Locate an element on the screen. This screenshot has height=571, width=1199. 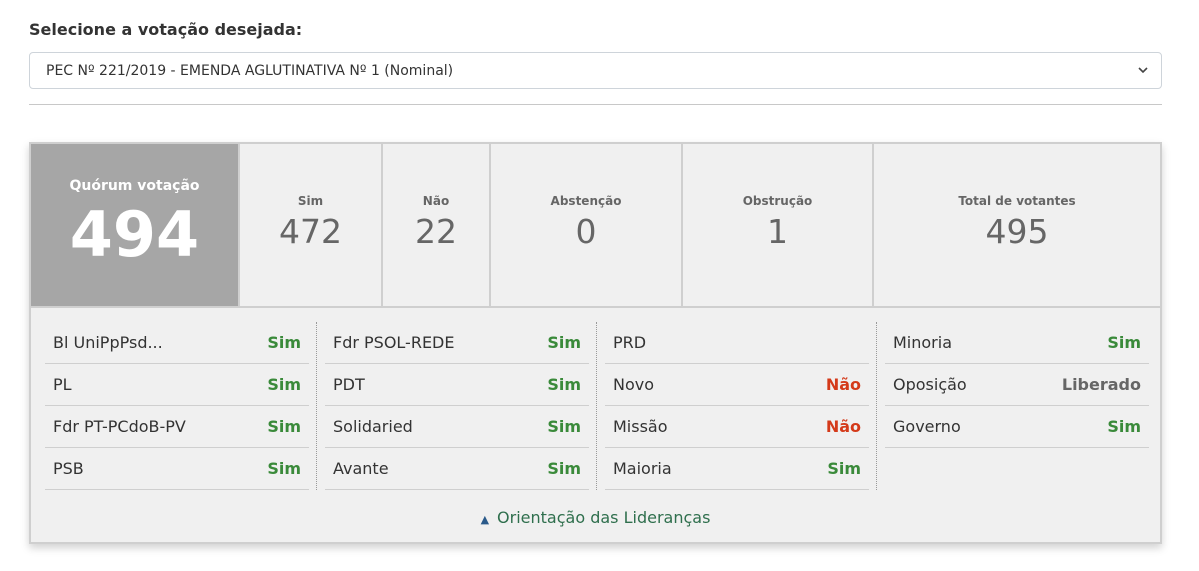
stat-value: 0 is located at coordinates (586, 231).